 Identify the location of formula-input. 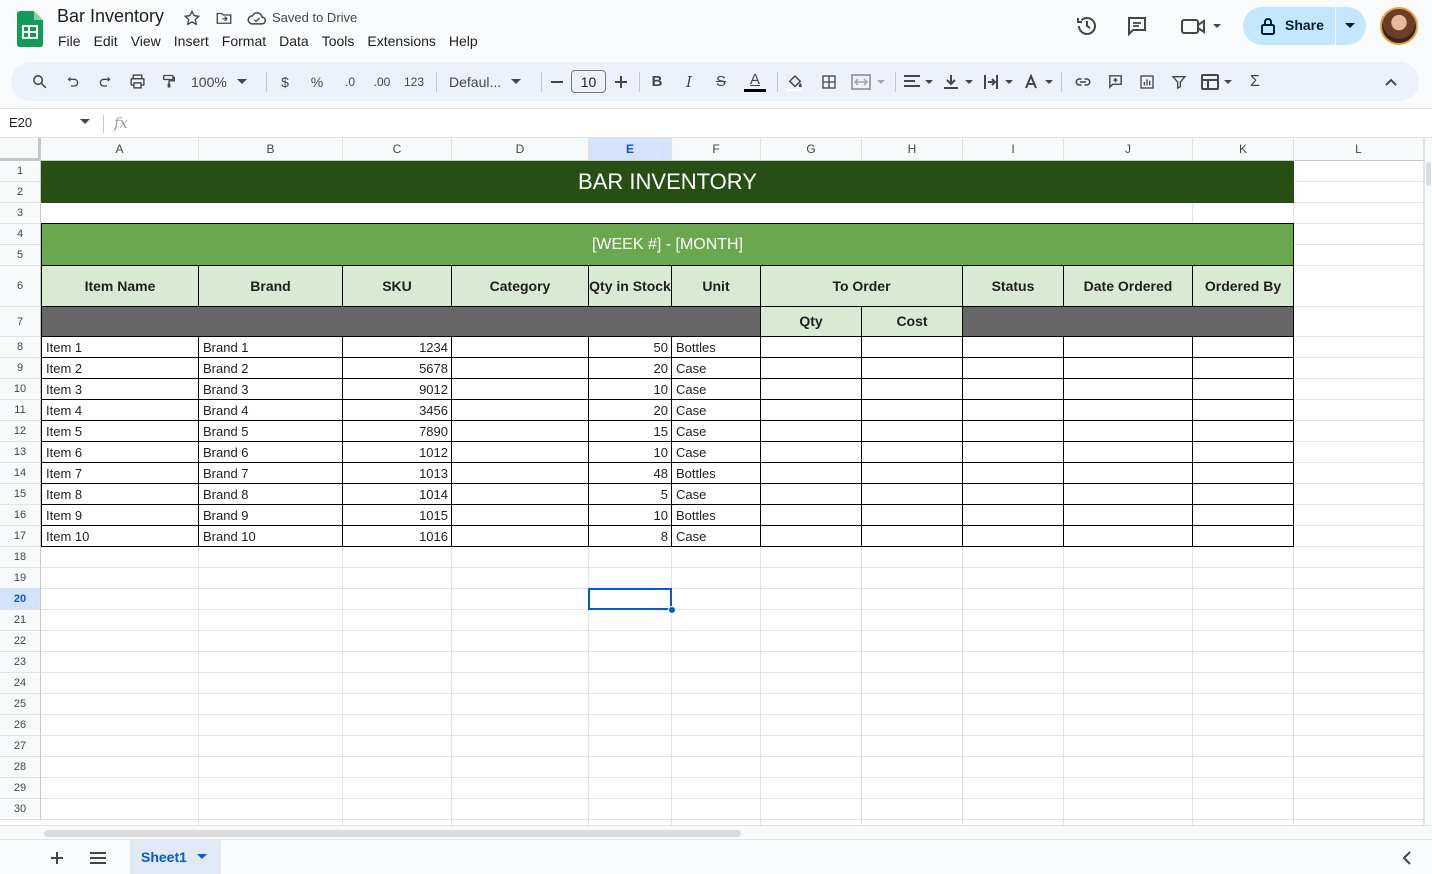
(780, 123).